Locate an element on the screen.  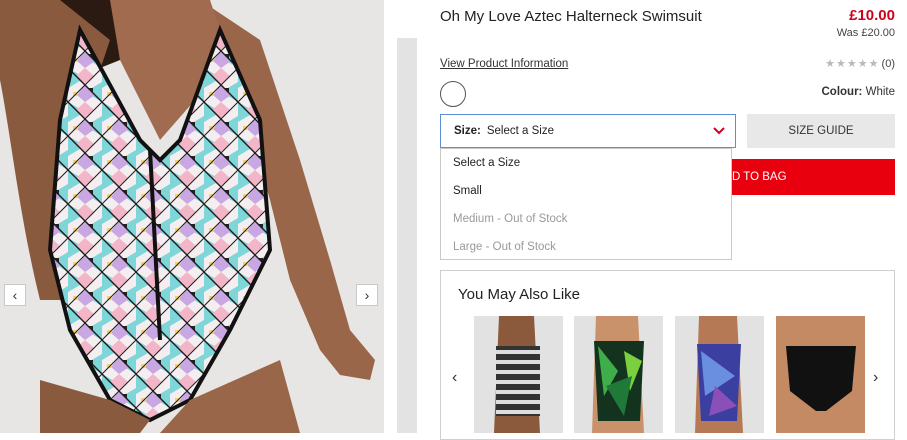
gallery-prev-button: ‹ is located at coordinates (15, 295).